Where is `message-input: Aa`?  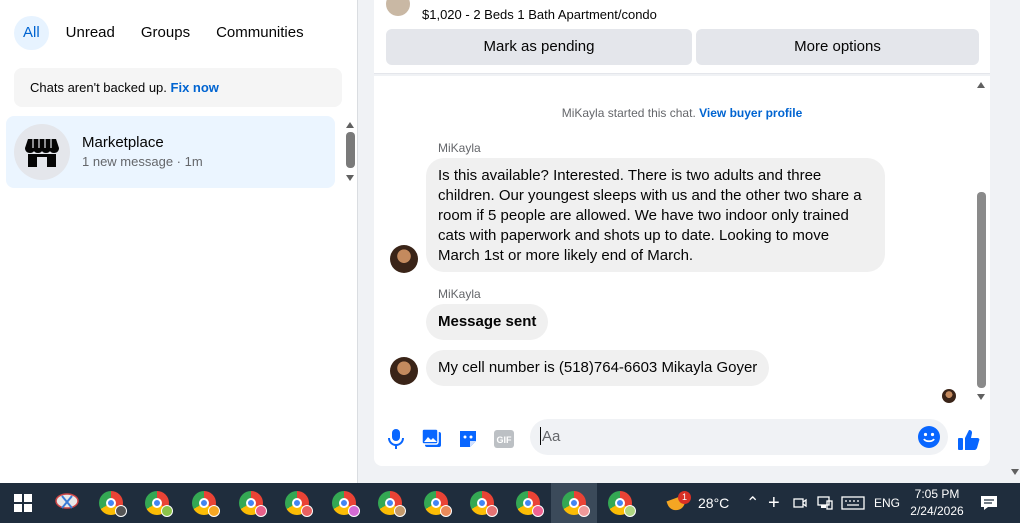
message-input: Aa is located at coordinates (739, 437).